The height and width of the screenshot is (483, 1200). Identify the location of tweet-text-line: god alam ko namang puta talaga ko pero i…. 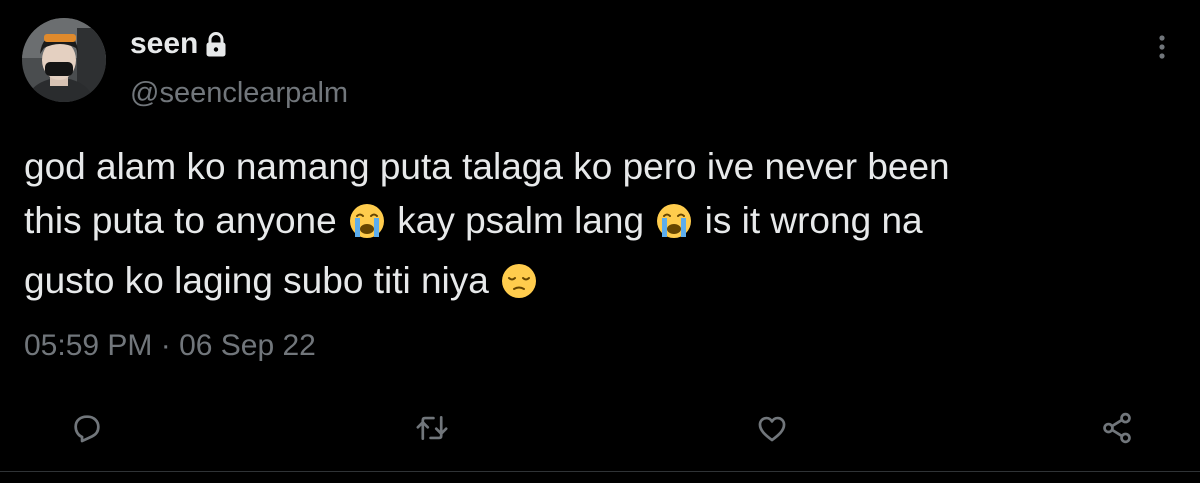
(604, 167).